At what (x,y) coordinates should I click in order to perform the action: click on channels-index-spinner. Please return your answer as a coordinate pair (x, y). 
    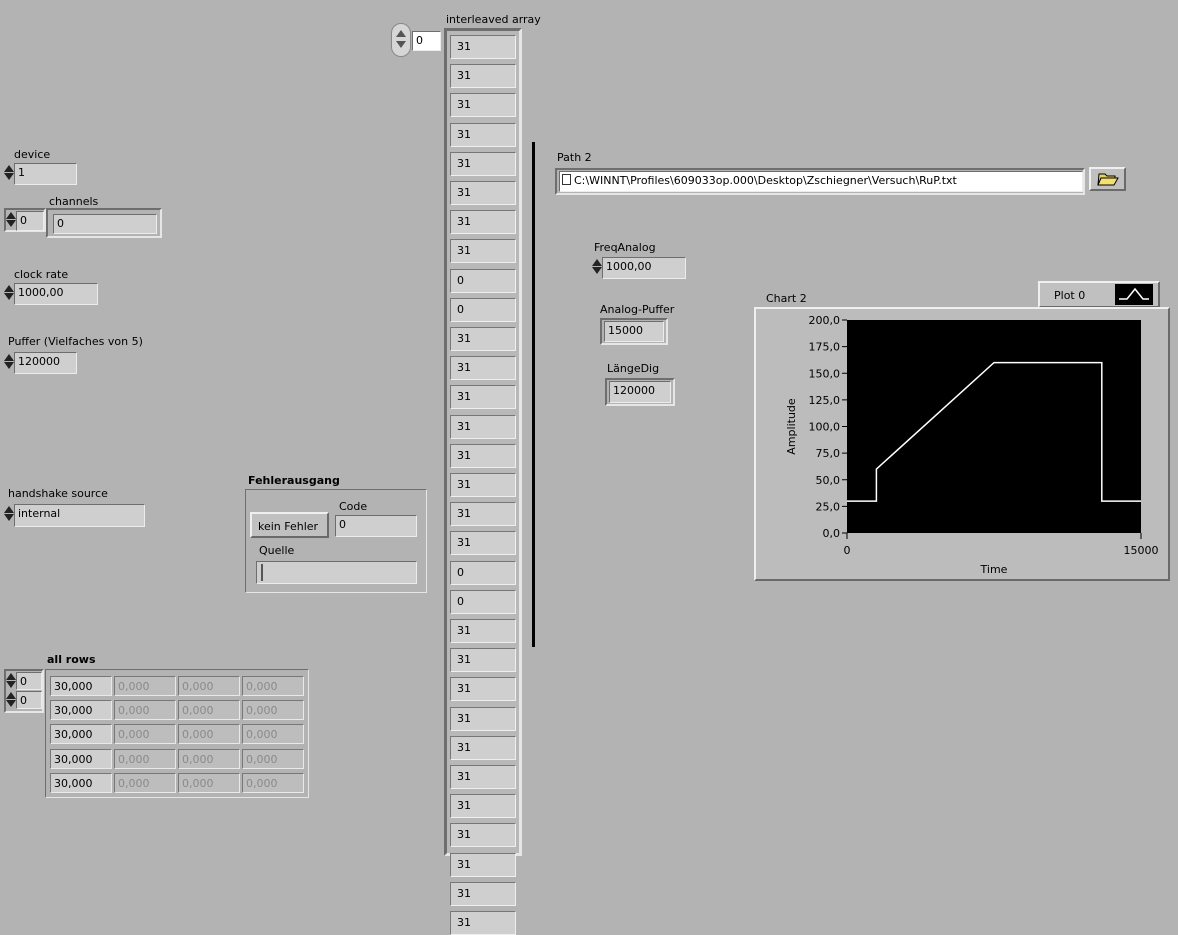
    Looking at the image, I should click on (11, 219).